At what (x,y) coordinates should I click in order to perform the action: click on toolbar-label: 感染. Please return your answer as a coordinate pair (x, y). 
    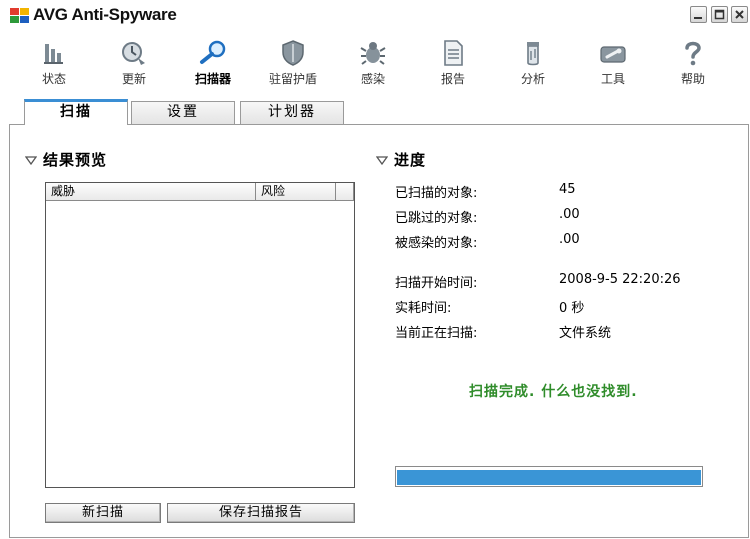
    Looking at the image, I should click on (372, 79).